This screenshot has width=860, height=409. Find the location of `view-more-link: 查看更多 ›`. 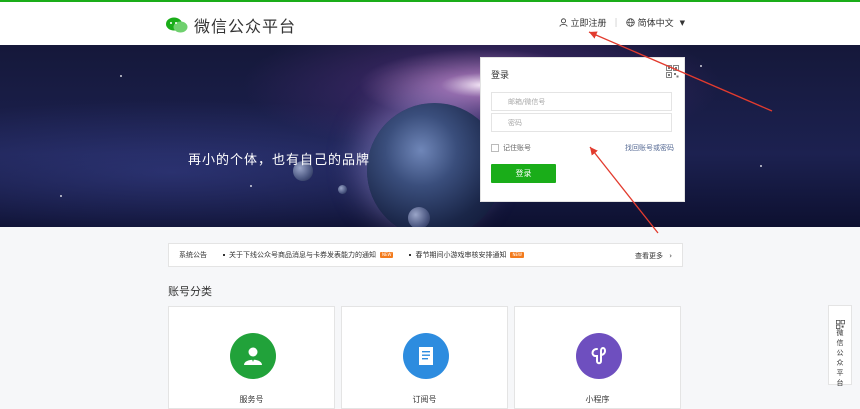

view-more-link: 查看更多 › is located at coordinates (653, 256).